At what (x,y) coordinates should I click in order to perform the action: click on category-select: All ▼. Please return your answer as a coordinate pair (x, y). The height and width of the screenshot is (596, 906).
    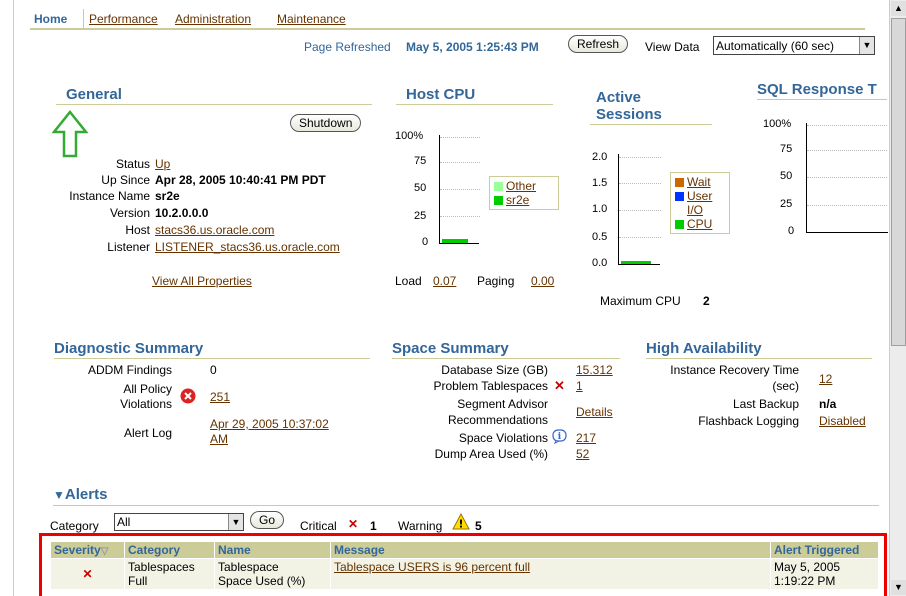
    Looking at the image, I should click on (179, 522).